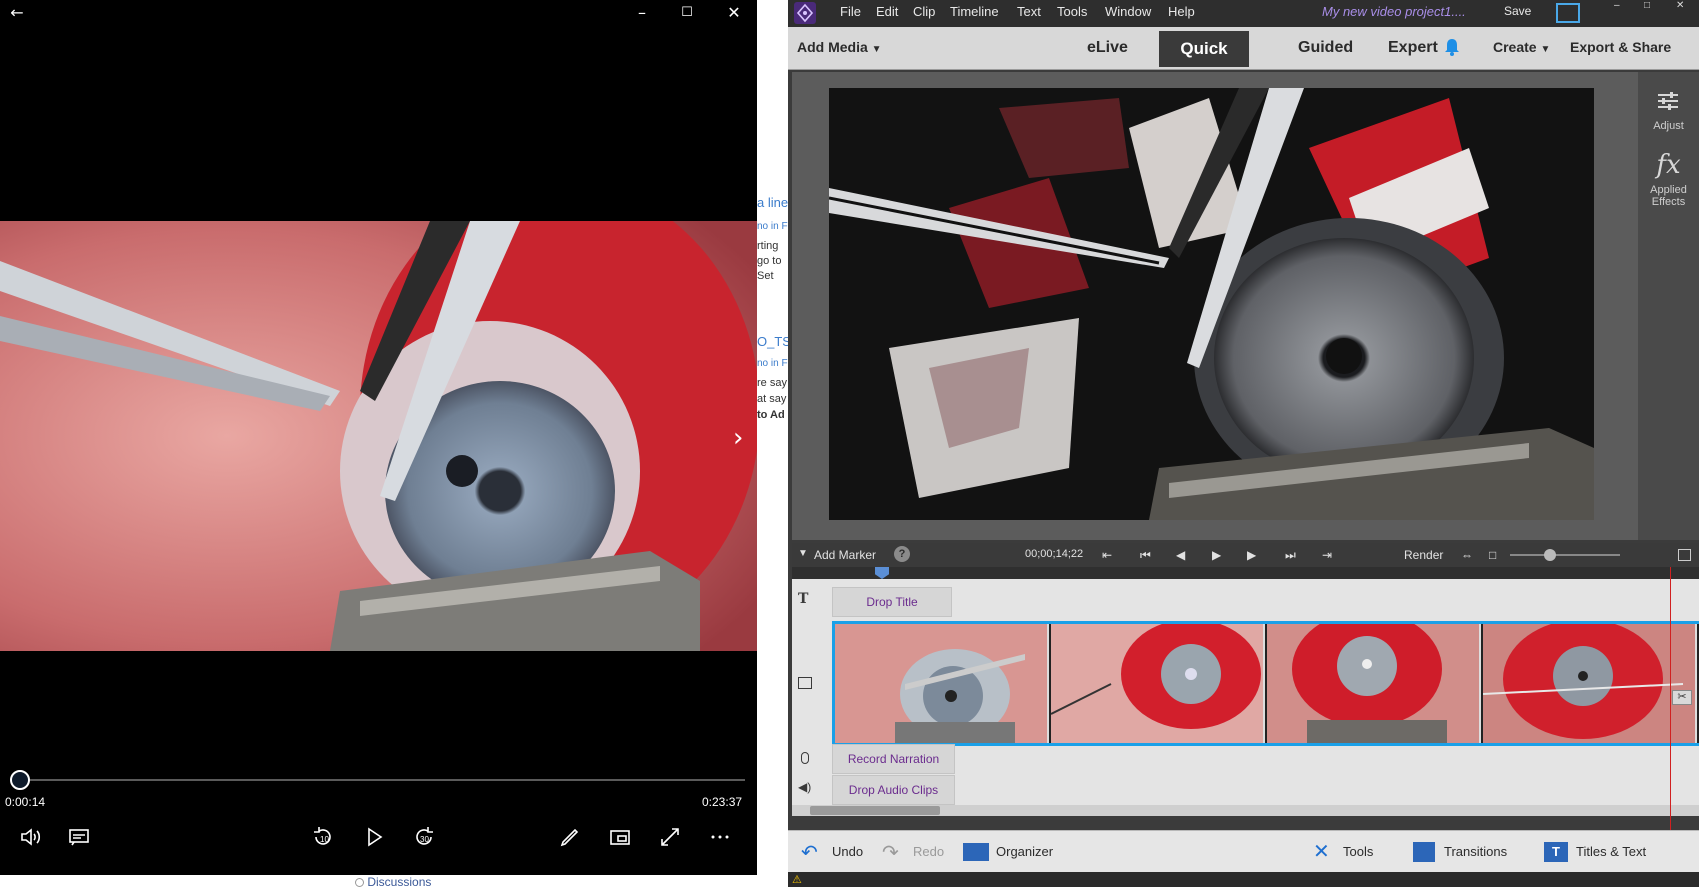 This screenshot has height=889, width=1699. Describe the element at coordinates (890, 852) in the screenshot. I see `redo-icon: ↷` at that location.